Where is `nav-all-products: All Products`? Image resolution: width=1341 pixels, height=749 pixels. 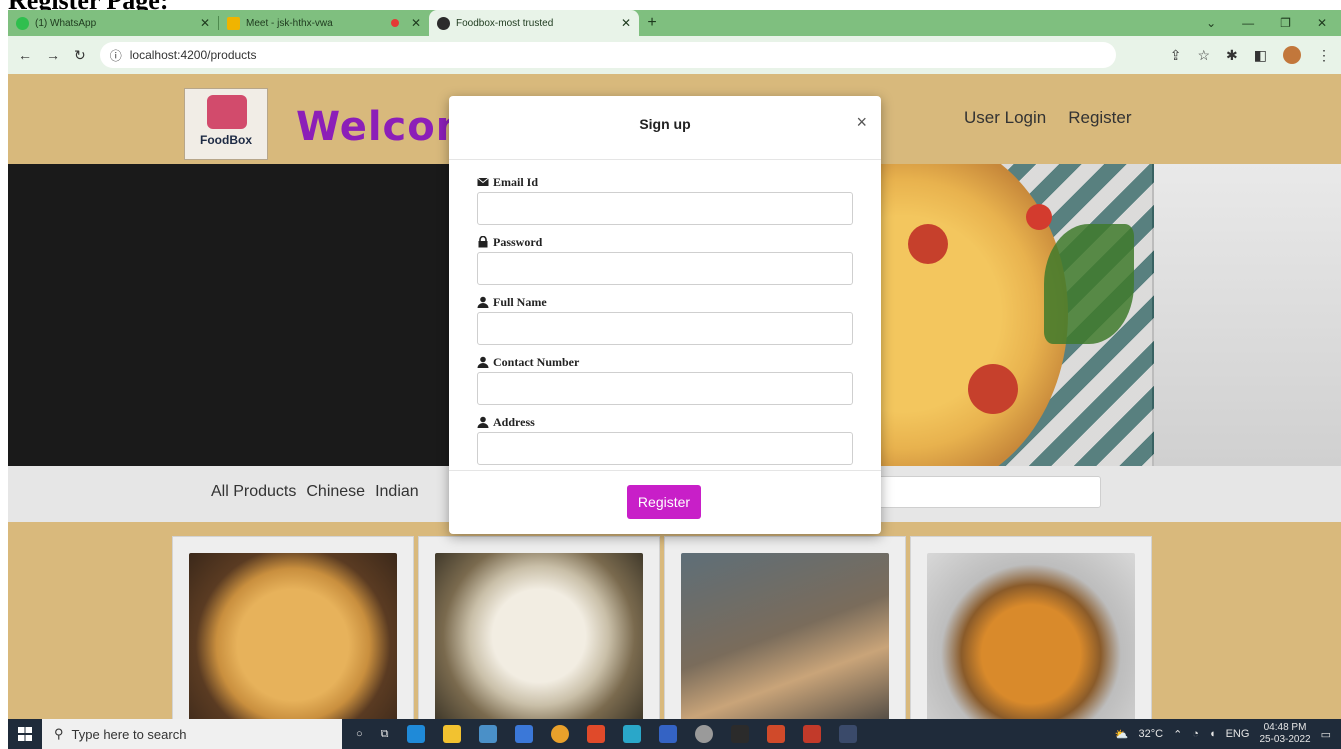 nav-all-products: All Products is located at coordinates (253, 492).